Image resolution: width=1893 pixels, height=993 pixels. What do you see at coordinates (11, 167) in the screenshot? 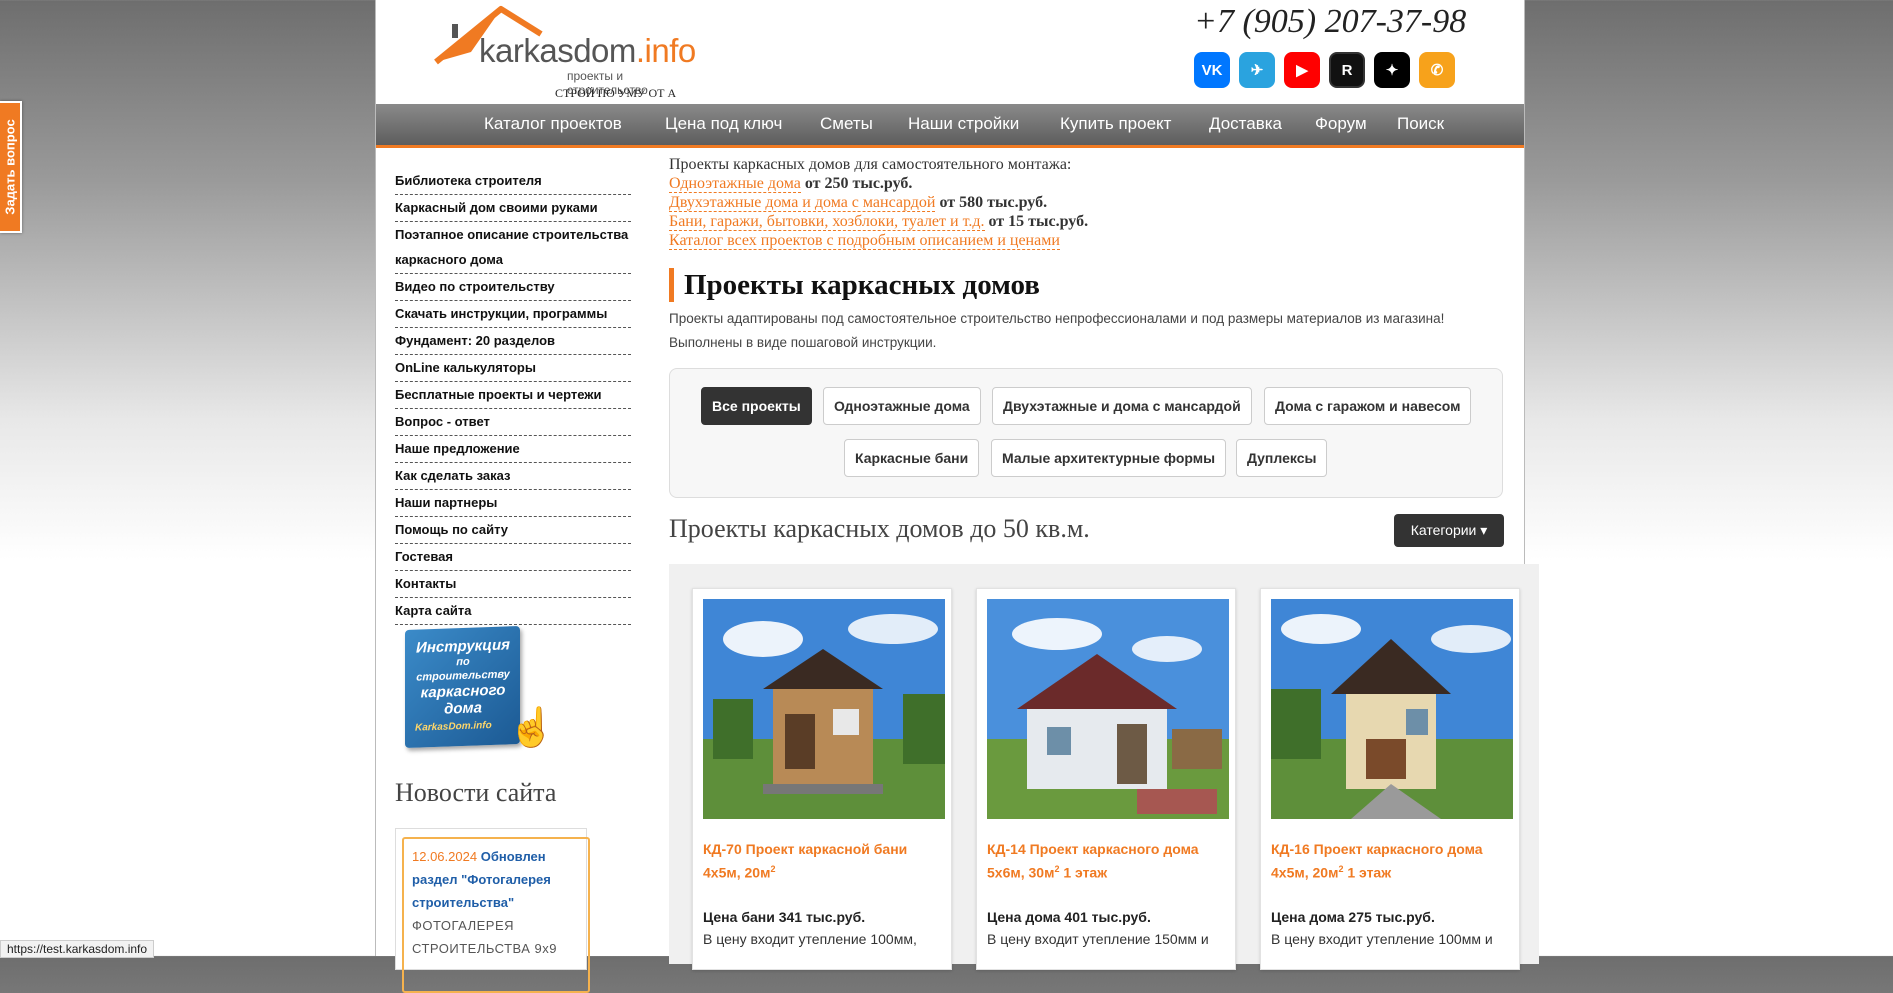
I see `ask-question-tab: Задать вопрос` at bounding box center [11, 167].